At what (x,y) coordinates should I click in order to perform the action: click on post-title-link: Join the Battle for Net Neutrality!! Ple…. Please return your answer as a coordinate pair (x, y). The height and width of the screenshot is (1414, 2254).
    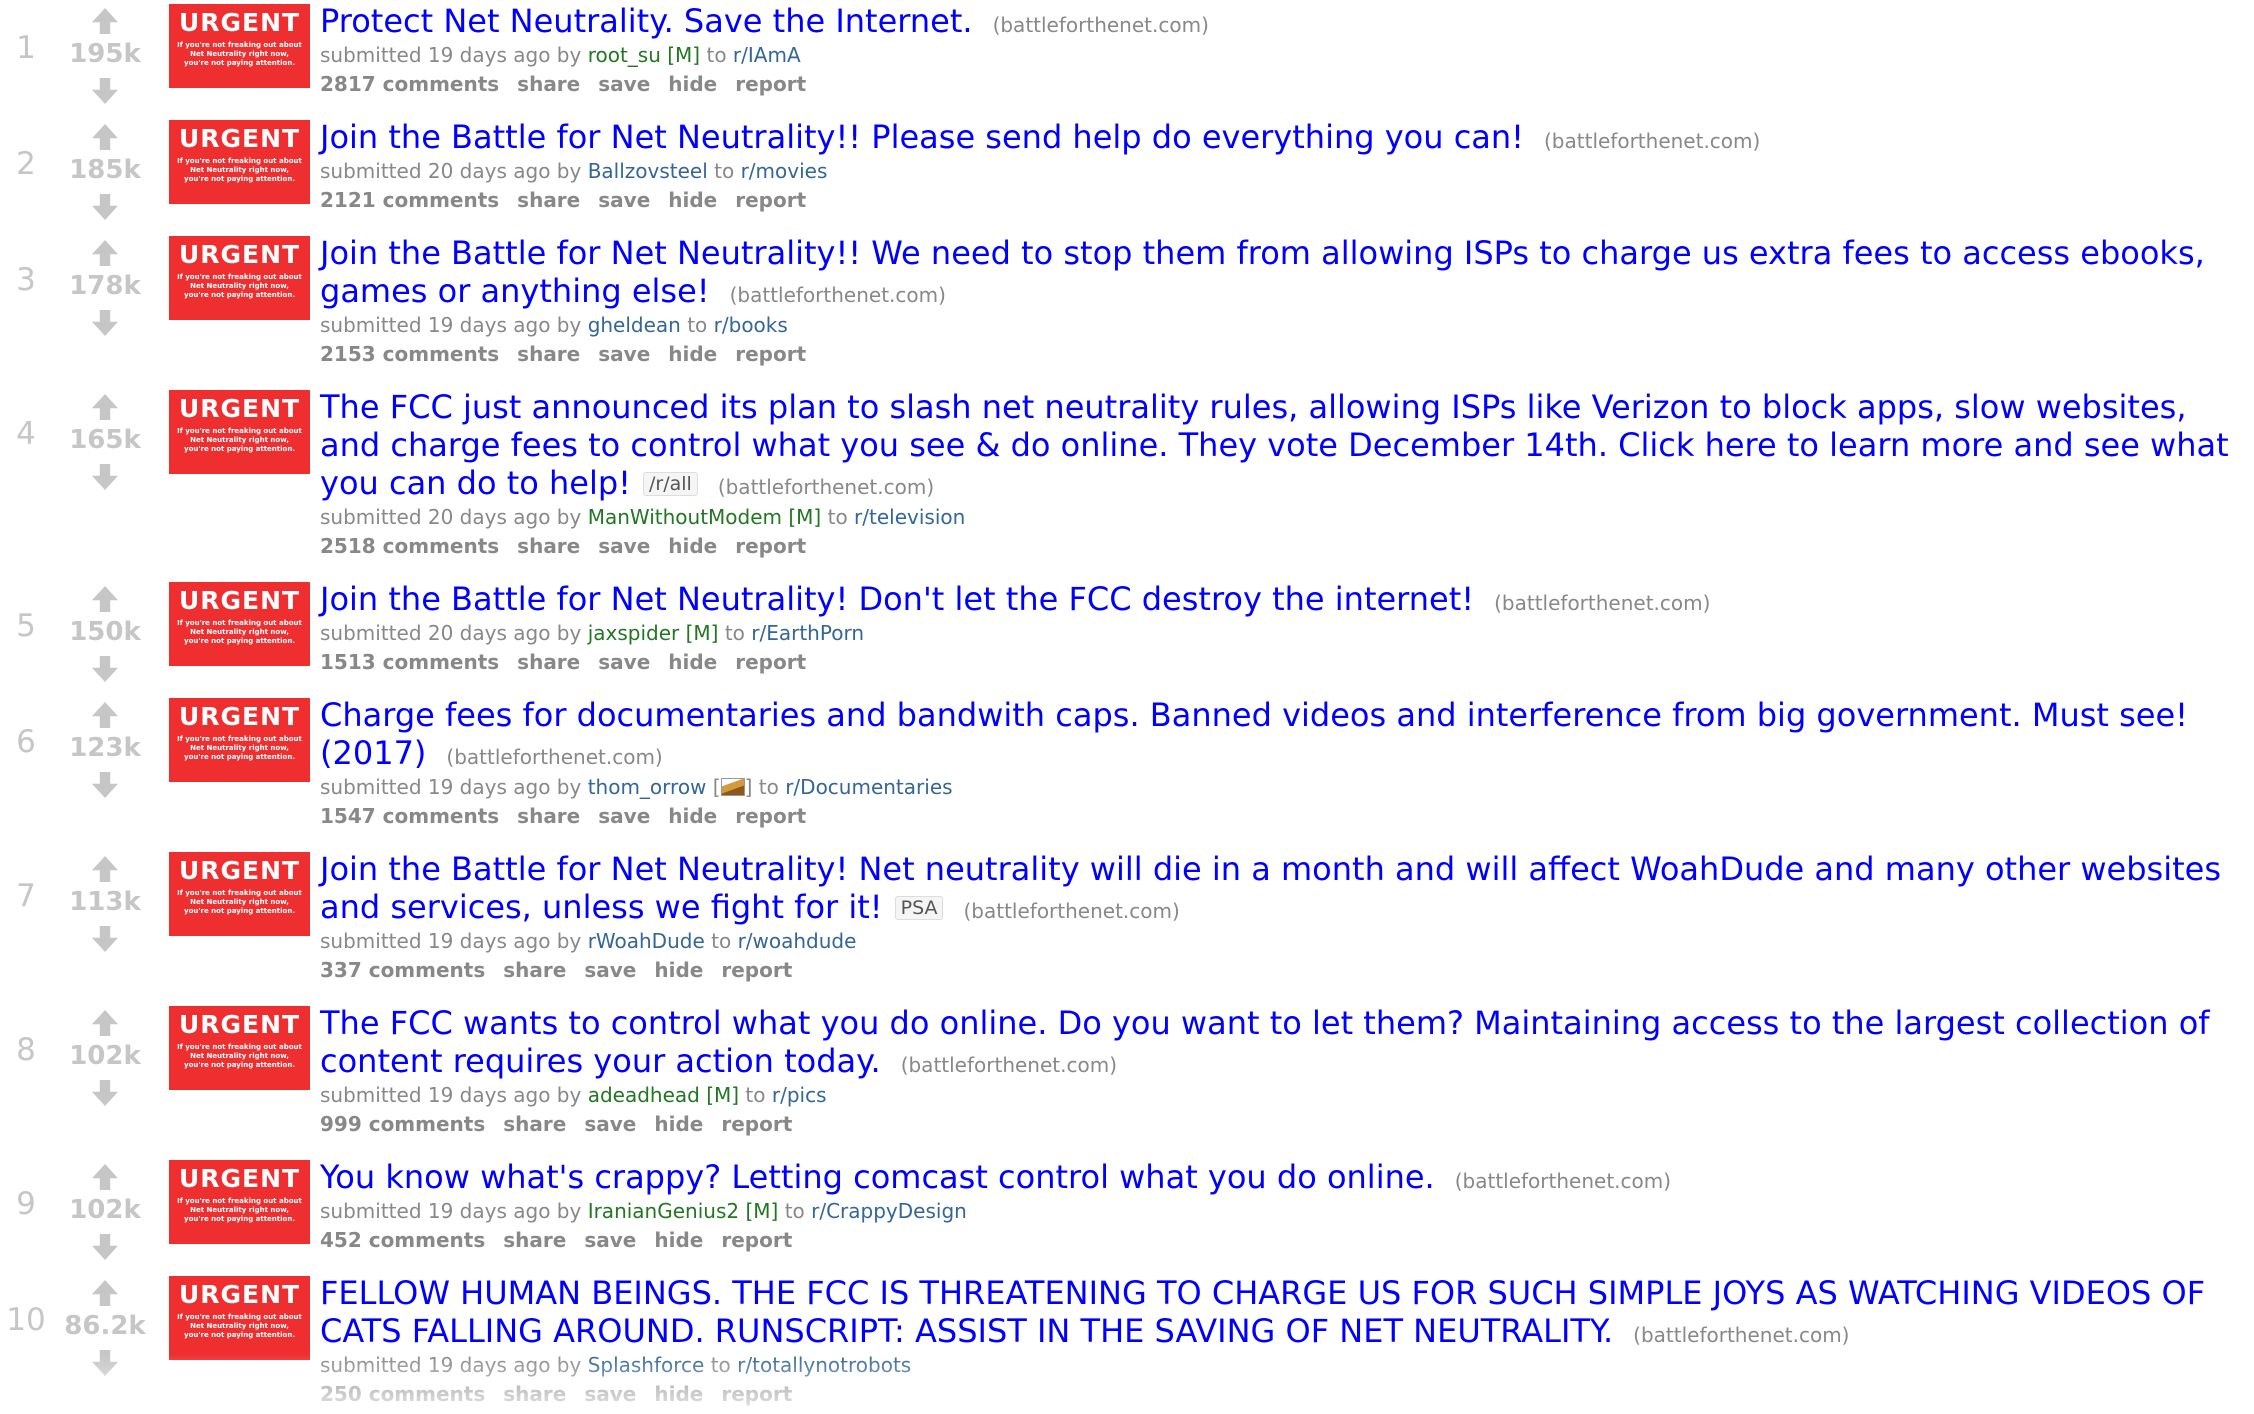
    Looking at the image, I should click on (922, 137).